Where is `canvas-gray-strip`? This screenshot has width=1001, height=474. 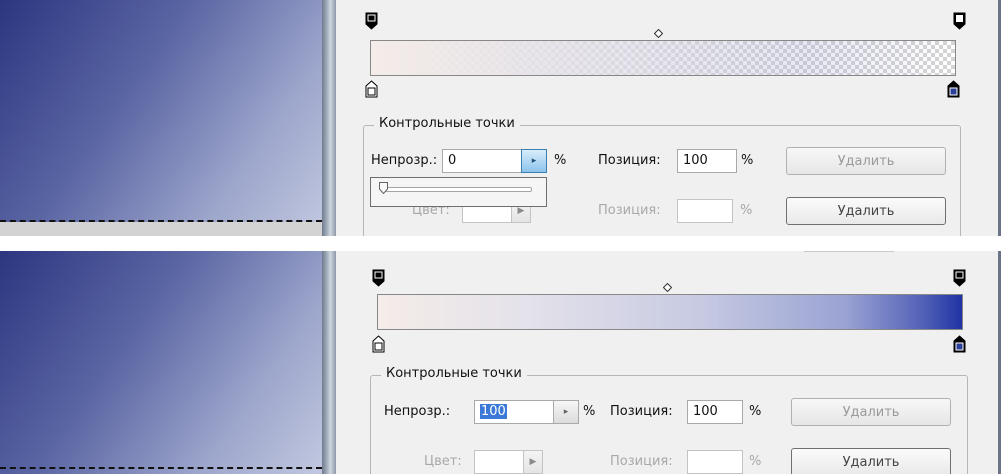
canvas-gray-strip is located at coordinates (161, 229).